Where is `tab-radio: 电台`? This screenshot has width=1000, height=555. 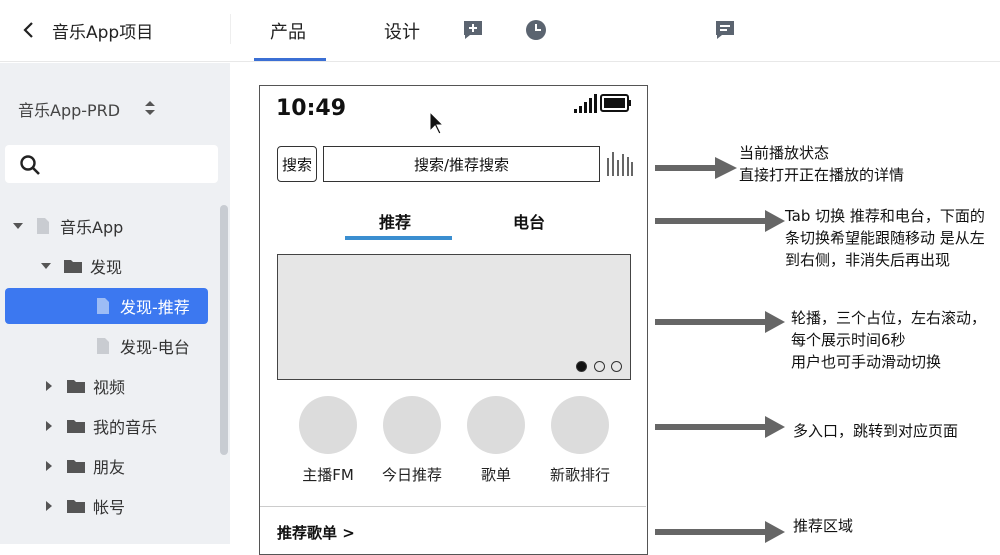
tab-radio: 电台 is located at coordinates (529, 221).